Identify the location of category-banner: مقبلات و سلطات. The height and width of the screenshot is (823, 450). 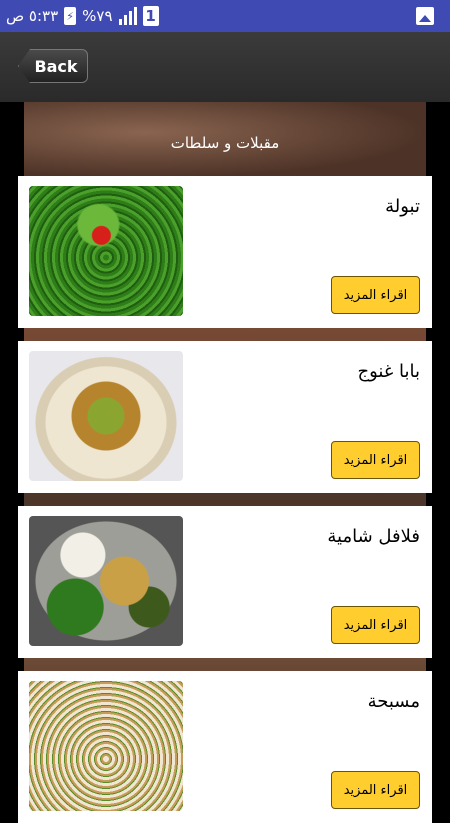
(225, 140).